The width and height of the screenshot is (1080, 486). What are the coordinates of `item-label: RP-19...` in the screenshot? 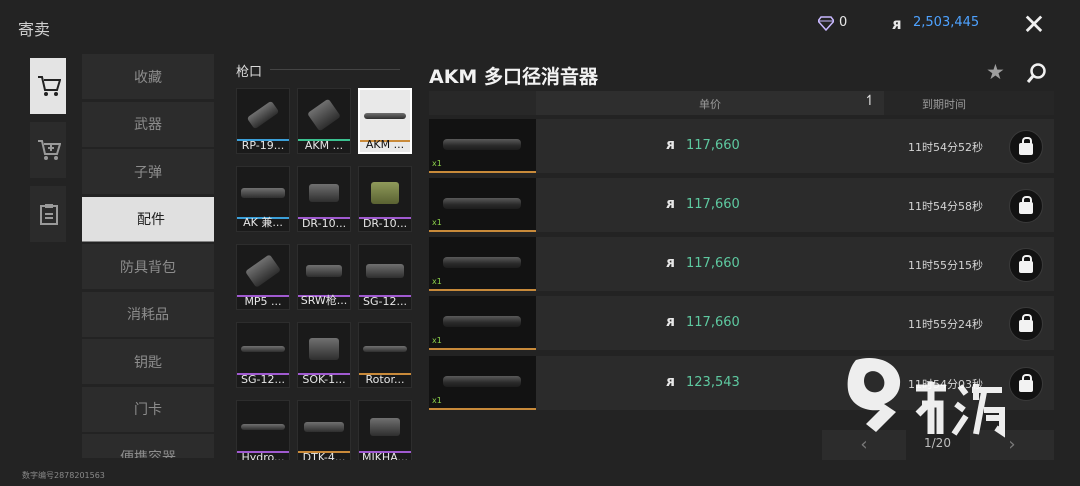 It's located at (263, 145).